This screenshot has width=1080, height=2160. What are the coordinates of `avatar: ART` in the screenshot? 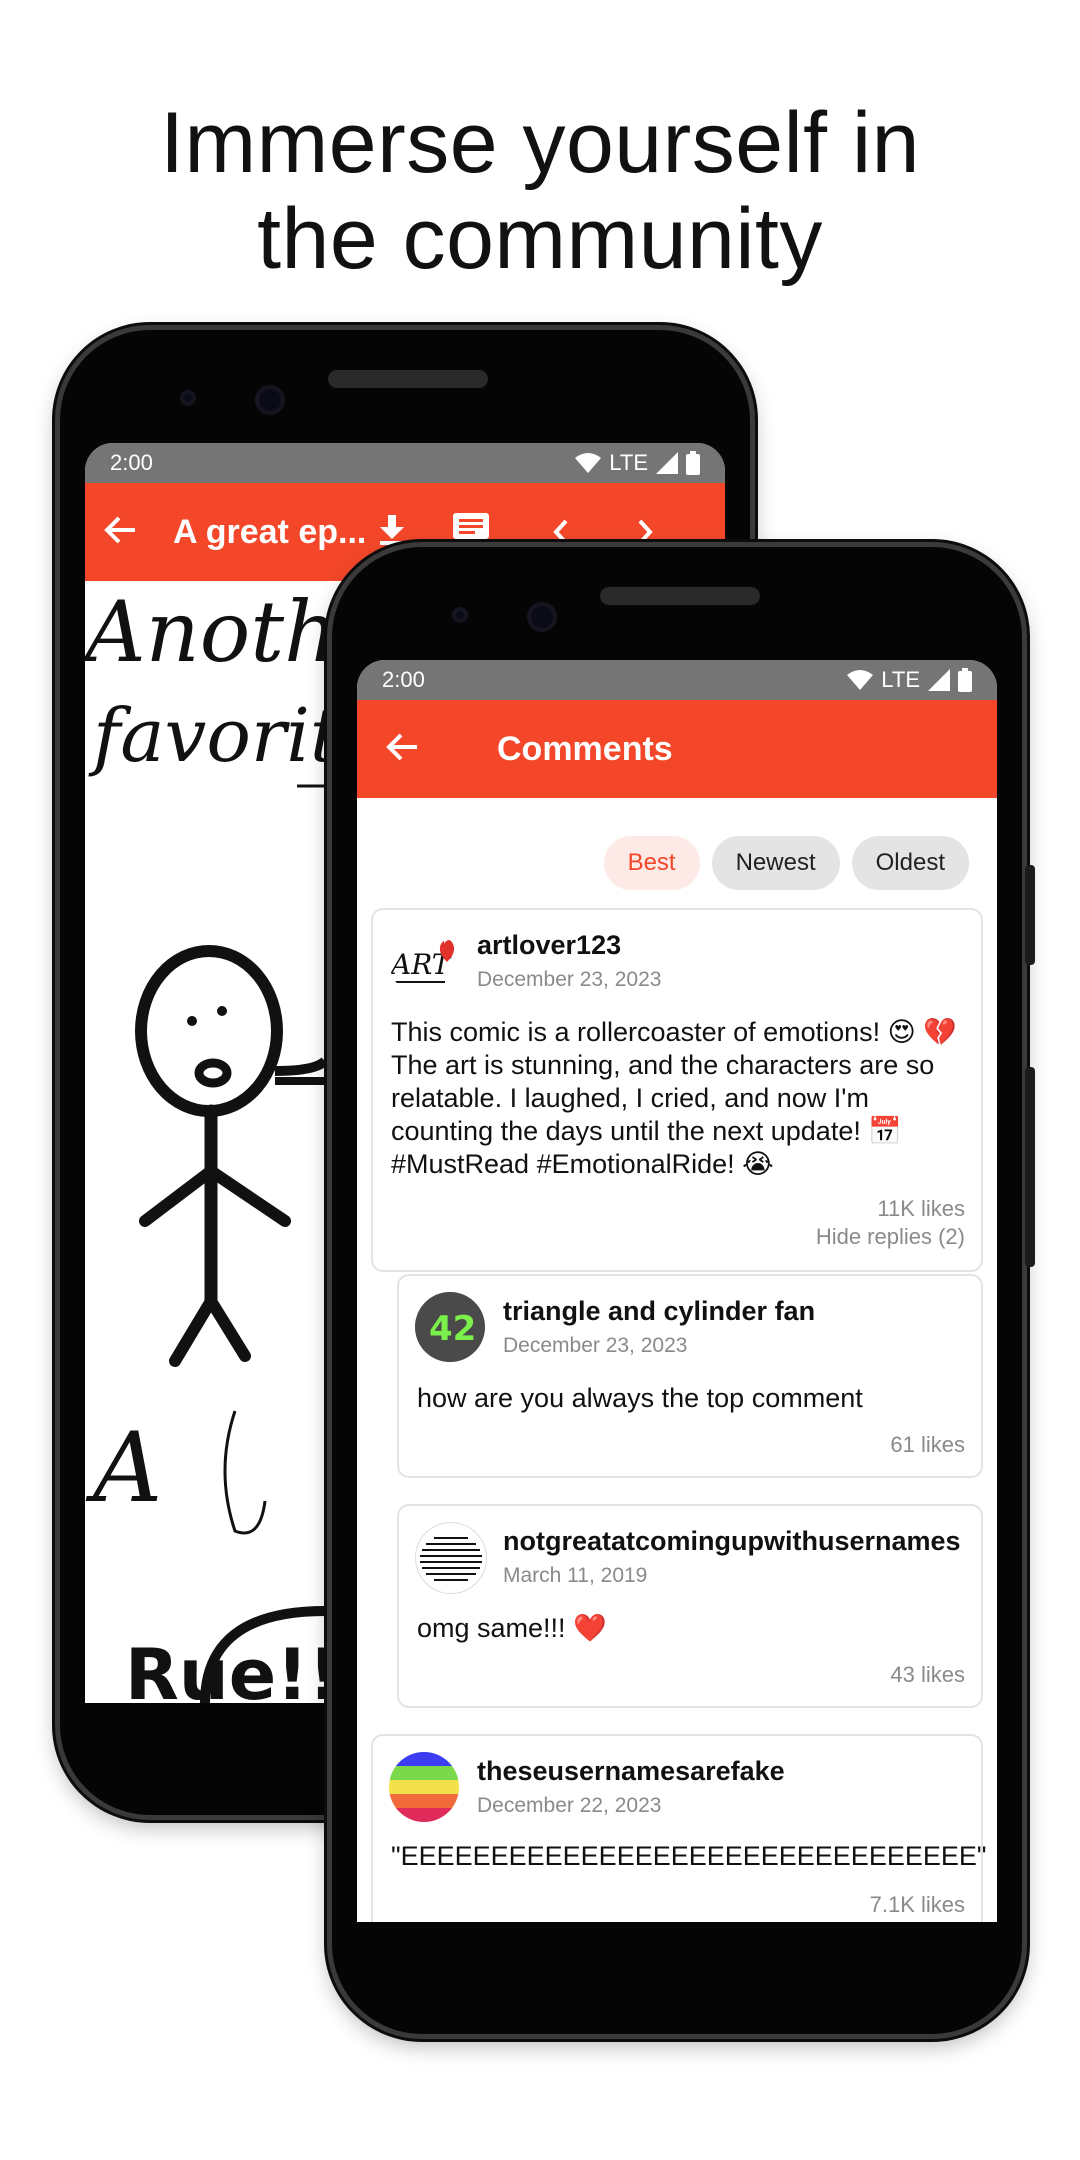 It's located at (424, 961).